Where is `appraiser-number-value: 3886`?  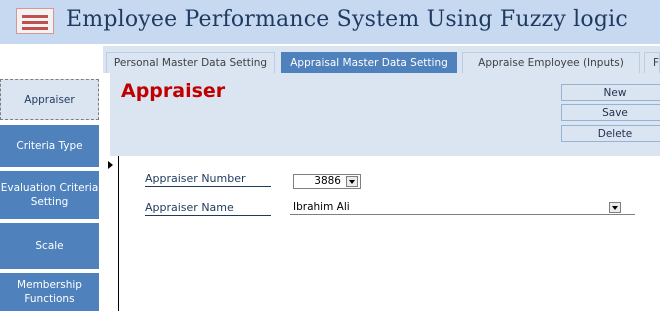
appraiser-number-value: 3886 is located at coordinates (327, 181).